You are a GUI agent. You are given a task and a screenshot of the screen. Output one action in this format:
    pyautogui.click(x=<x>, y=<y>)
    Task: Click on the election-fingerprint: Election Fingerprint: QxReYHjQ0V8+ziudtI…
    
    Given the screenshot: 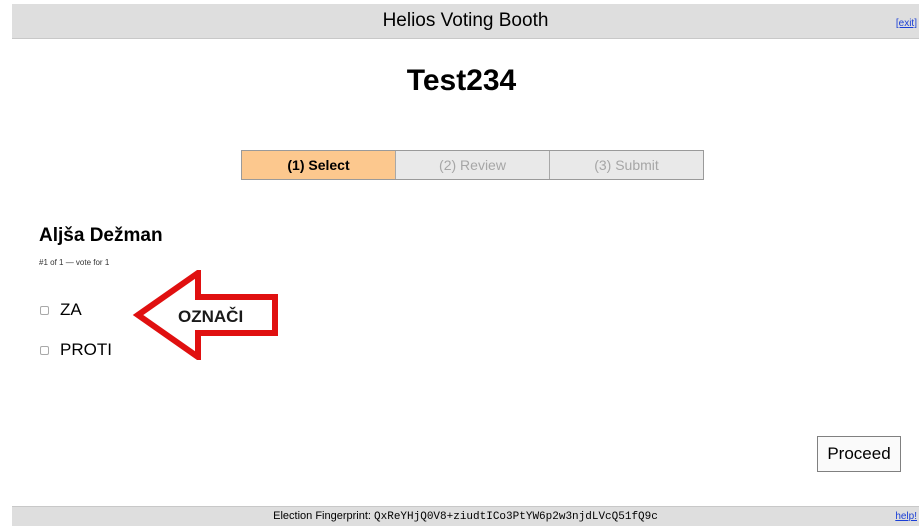 What is the action you would take?
    pyautogui.click(x=465, y=516)
    